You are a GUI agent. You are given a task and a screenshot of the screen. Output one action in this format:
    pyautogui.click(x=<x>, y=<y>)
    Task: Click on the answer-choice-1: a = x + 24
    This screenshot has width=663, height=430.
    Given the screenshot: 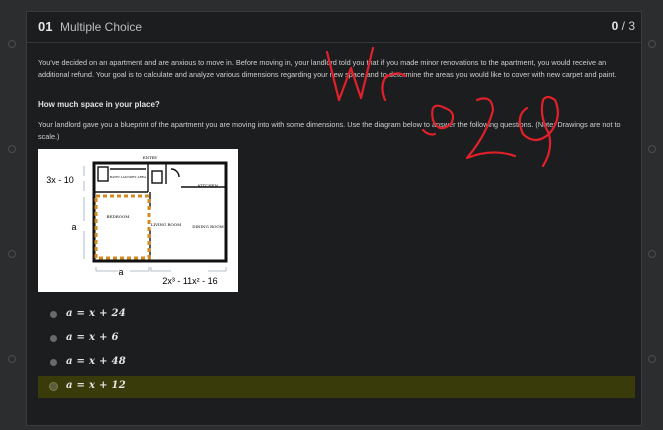 What is the action you would take?
    pyautogui.click(x=336, y=315)
    